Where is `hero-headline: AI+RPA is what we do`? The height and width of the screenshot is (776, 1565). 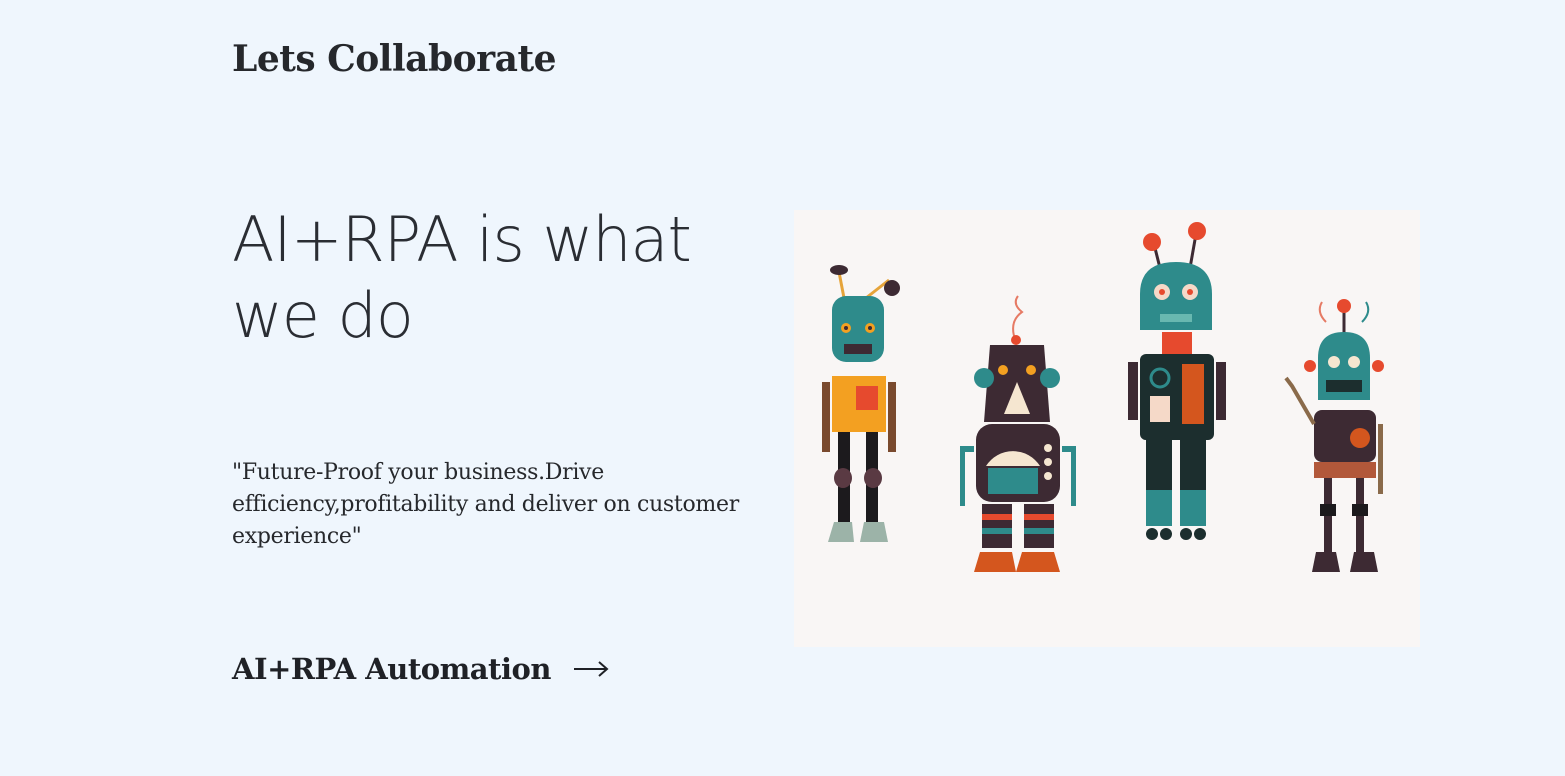
hero-headline: AI+RPA is what we do is located at coordinates (462, 277).